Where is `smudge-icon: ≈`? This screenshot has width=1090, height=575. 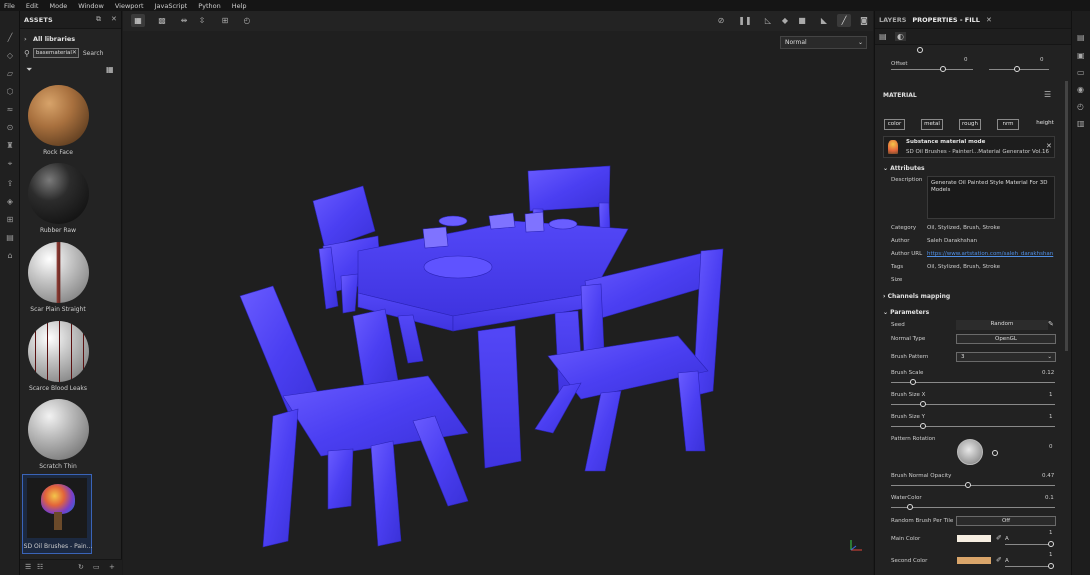
smudge-icon: ≈ is located at coordinates (10, 110).